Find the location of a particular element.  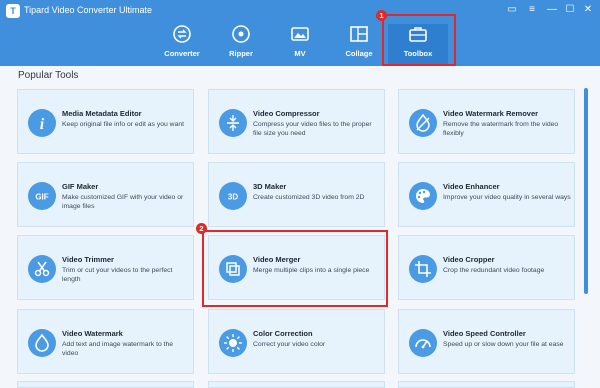

tab-ripper: Ripper is located at coordinates (241, 44).